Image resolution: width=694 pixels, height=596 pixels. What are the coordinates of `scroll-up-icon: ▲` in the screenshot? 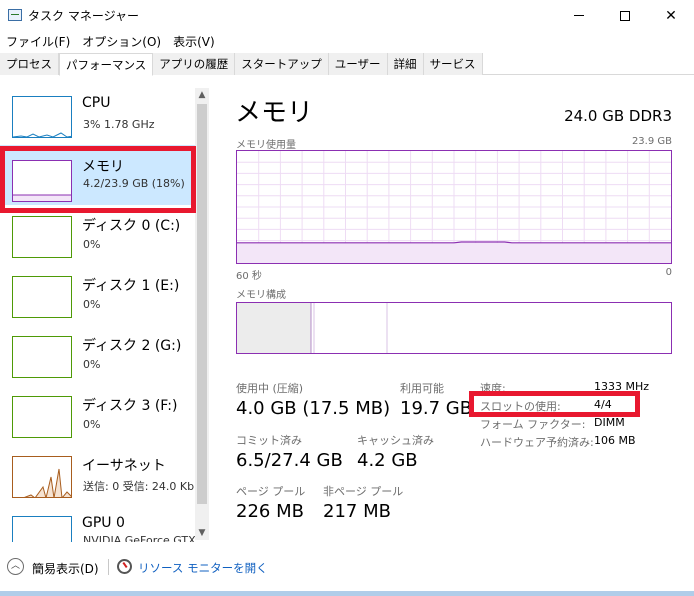 It's located at (202, 97).